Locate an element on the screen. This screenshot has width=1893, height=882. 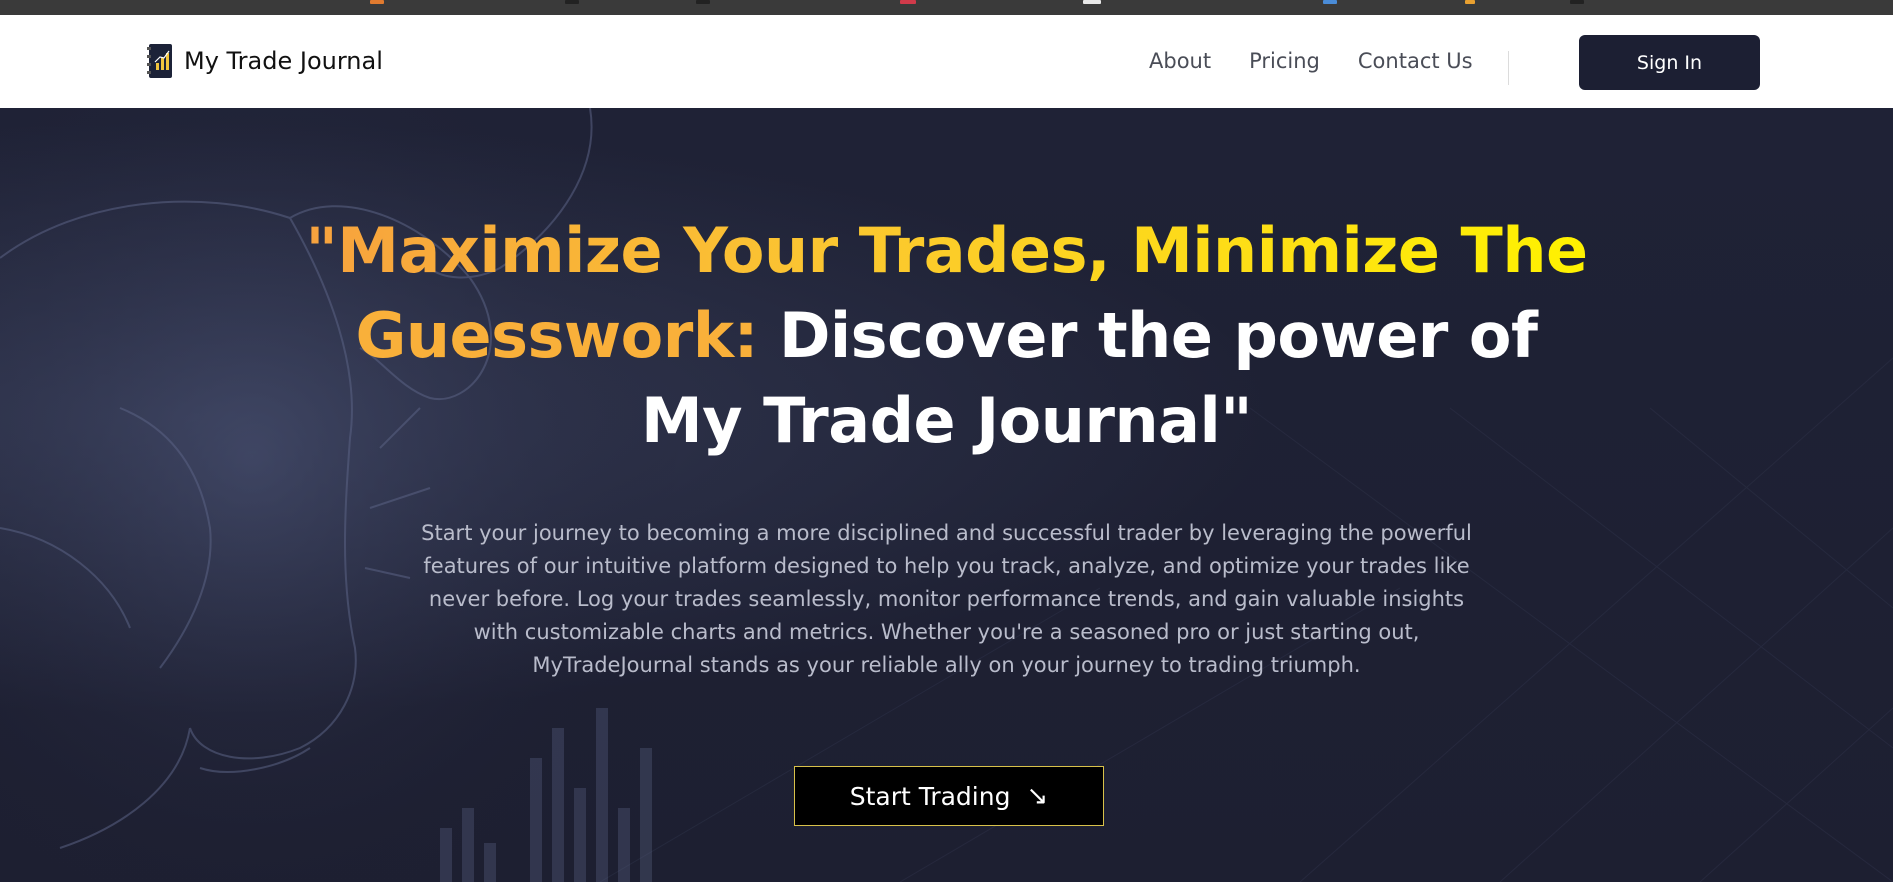
nav-link-contact: Contact Us is located at coordinates (1415, 61).